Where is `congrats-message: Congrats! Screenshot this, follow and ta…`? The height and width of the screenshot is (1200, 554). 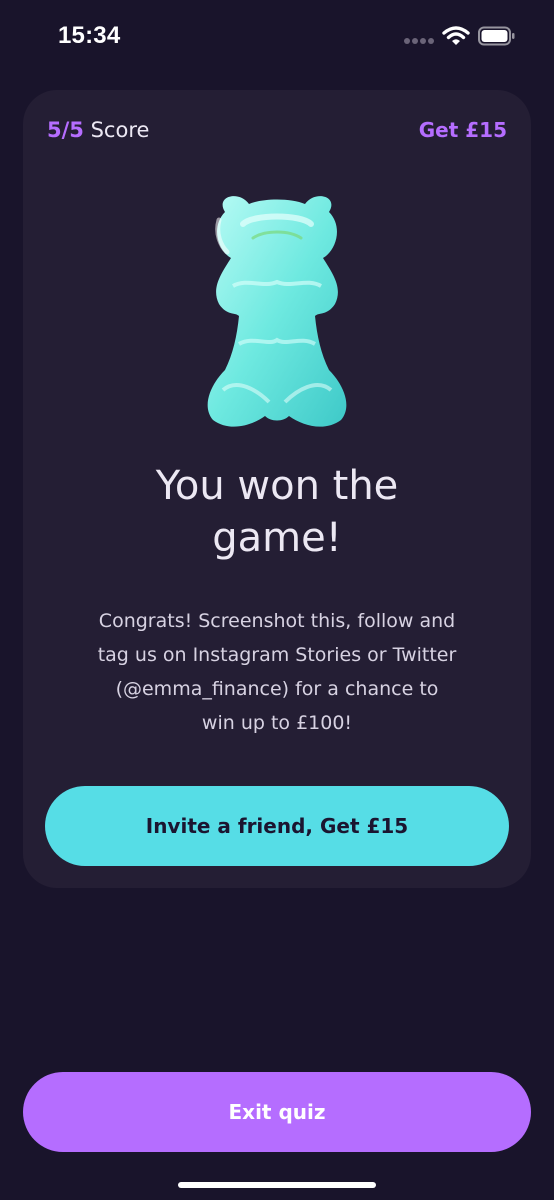
congrats-message: Congrats! Screenshot this, follow and ta… is located at coordinates (277, 672).